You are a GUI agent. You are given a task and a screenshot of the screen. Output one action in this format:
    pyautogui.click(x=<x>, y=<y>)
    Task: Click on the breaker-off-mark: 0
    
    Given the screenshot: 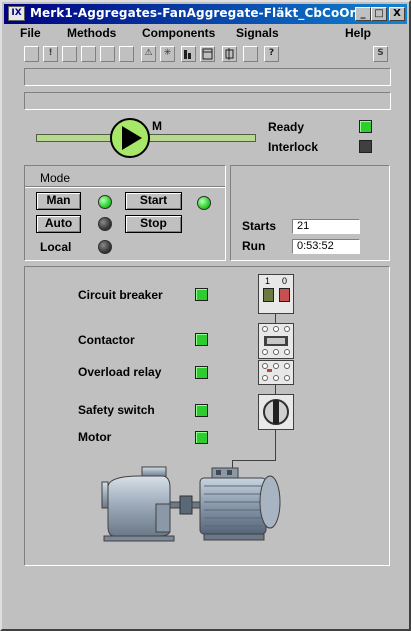 What is the action you would take?
    pyautogui.click(x=285, y=281)
    